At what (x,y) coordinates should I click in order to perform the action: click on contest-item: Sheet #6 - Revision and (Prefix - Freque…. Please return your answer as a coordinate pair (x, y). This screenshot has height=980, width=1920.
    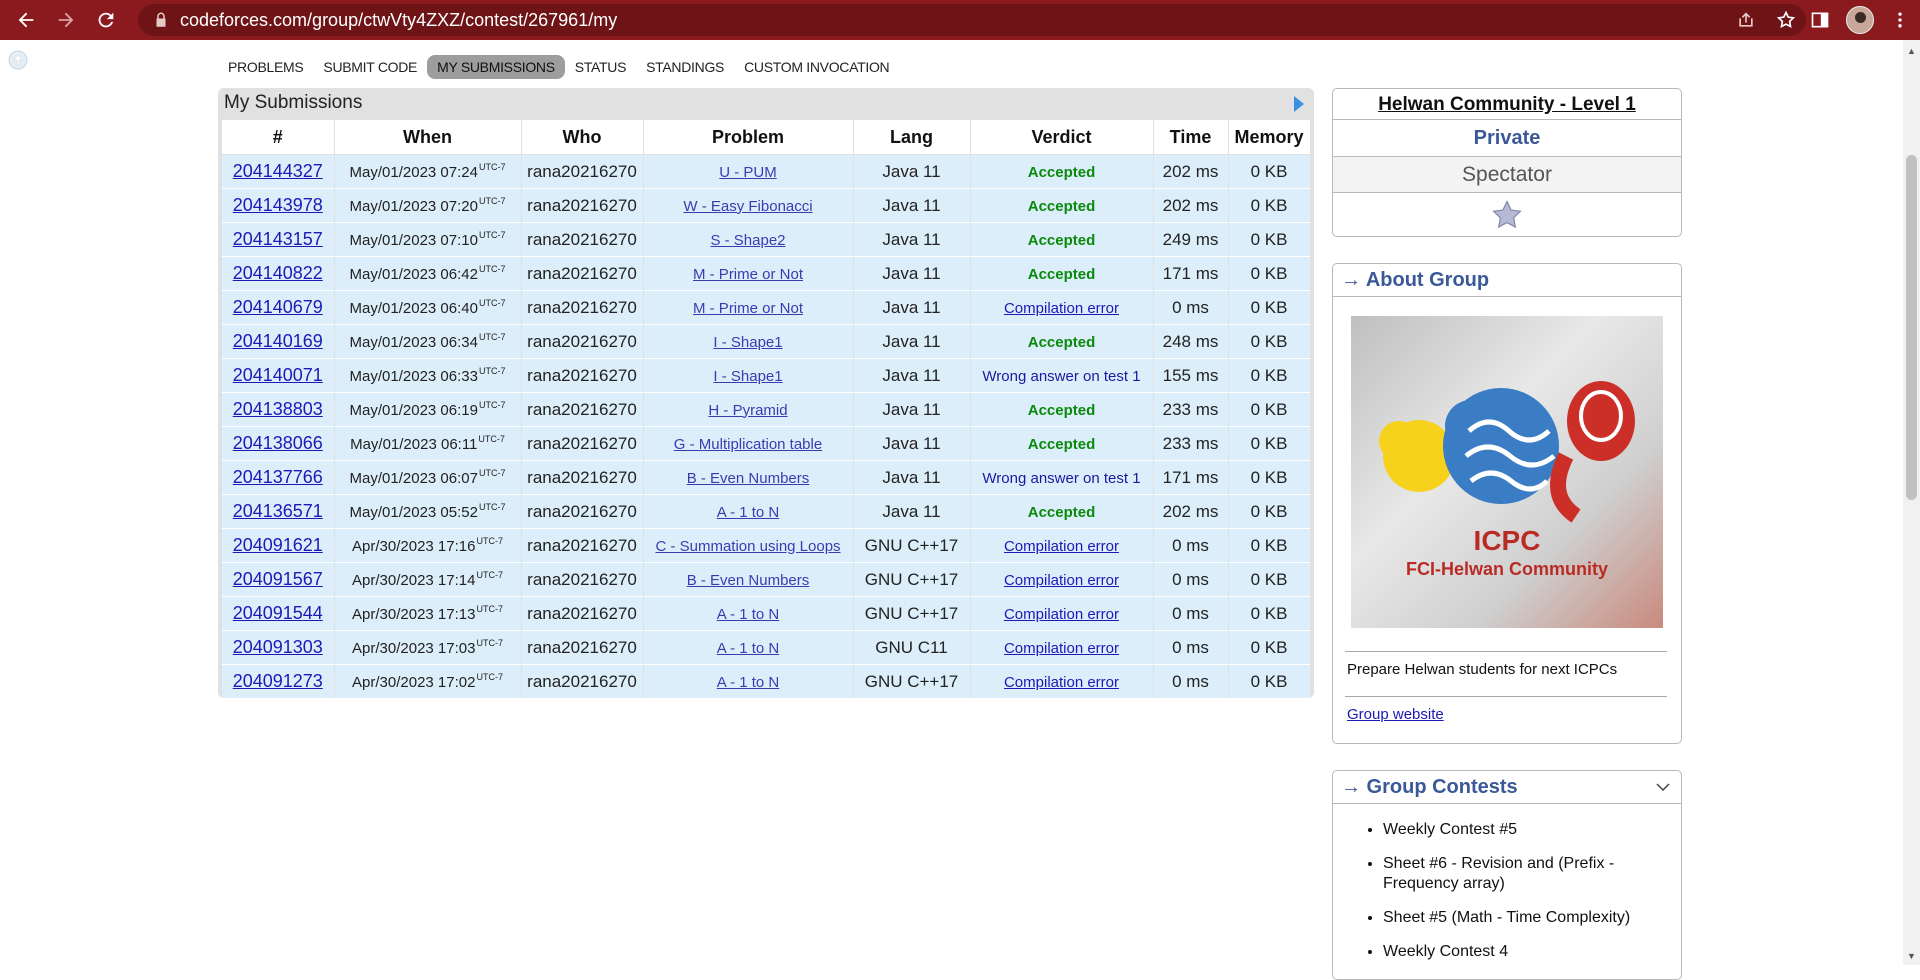
    Looking at the image, I should click on (1532, 874).